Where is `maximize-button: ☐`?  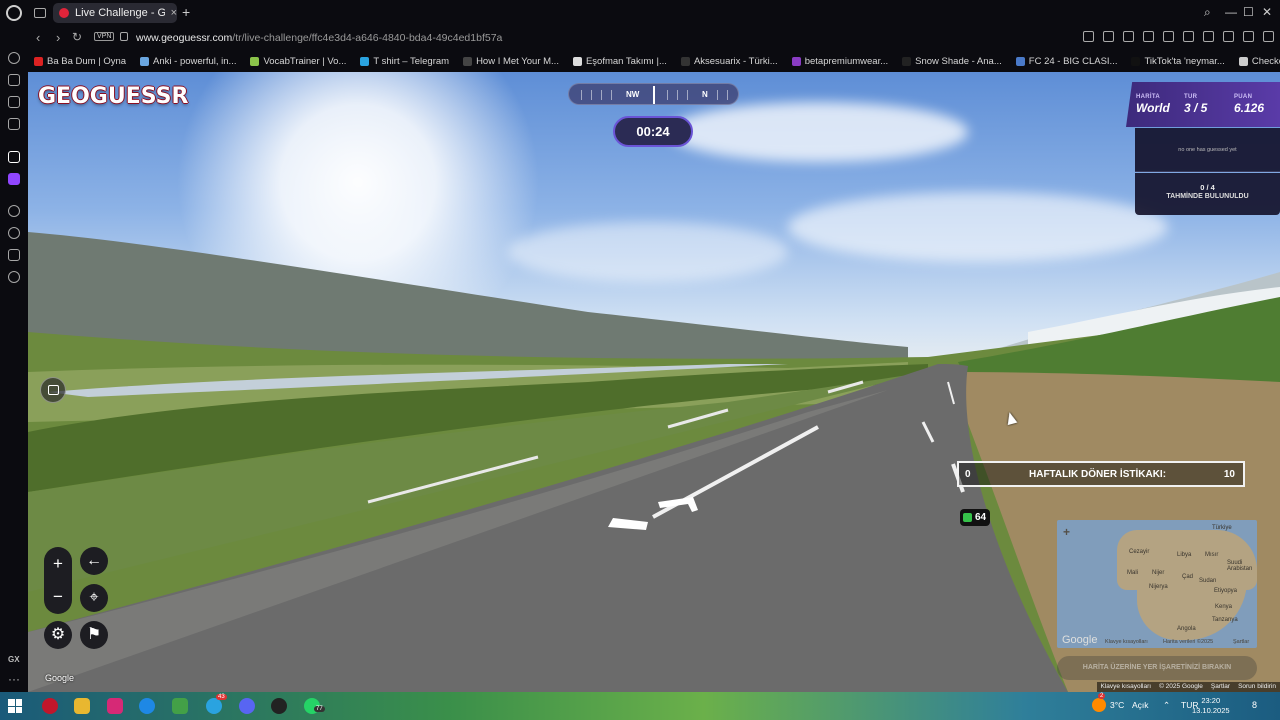
maximize-button: ☐ is located at coordinates (1248, 12).